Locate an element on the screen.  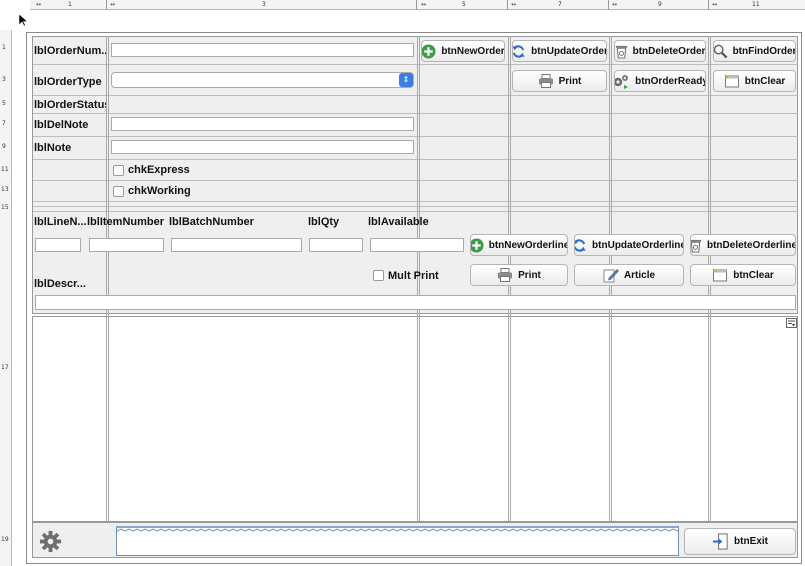
update-order-button: btnUpdateOrder is located at coordinates (559, 51).